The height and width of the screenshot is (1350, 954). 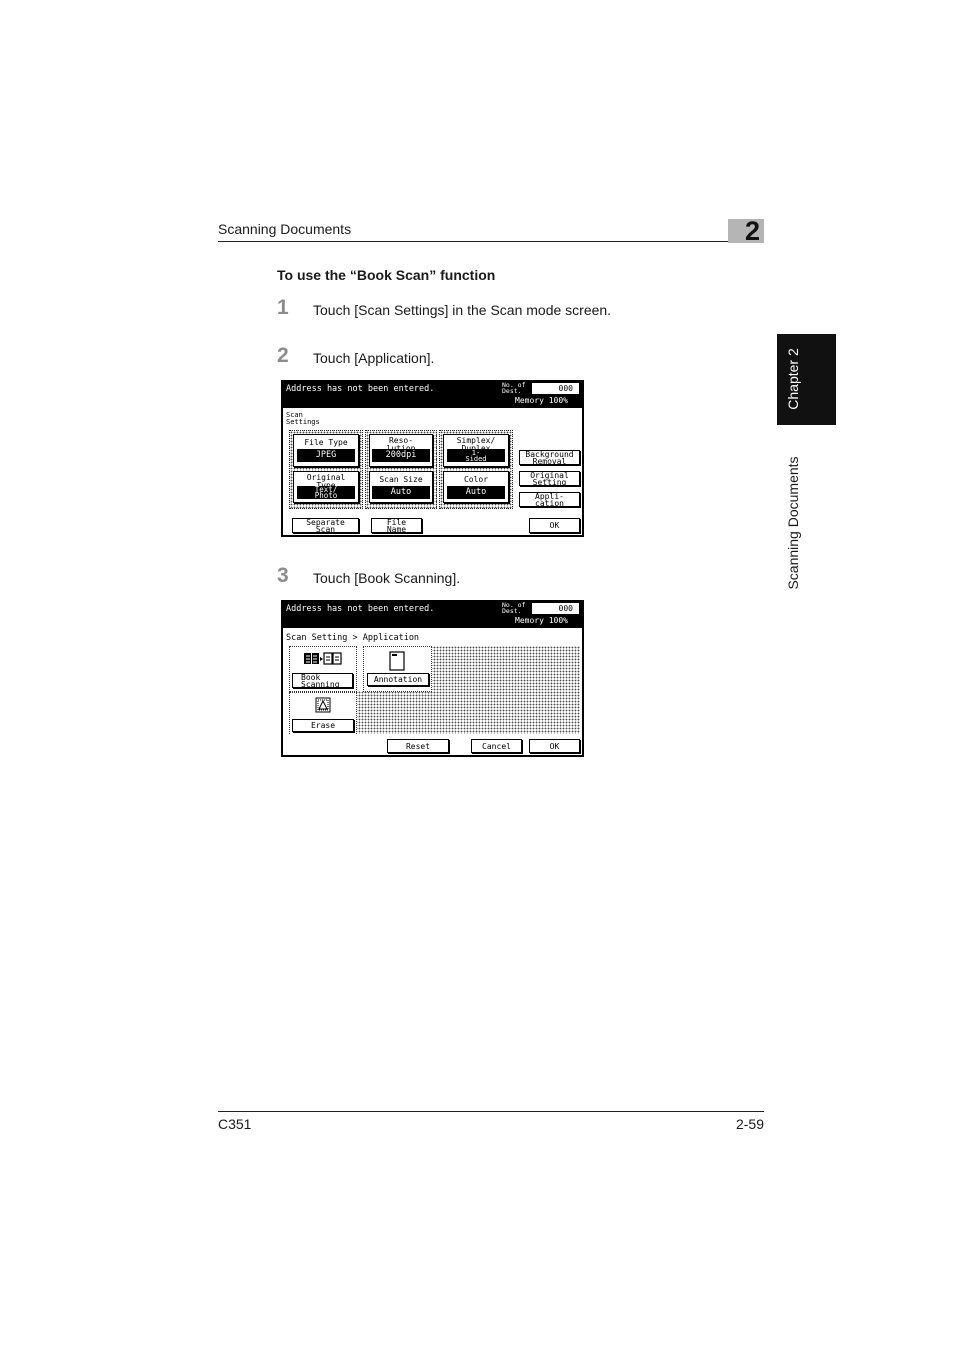 I want to click on resolution-value-text: 200dpi, so click(x=401, y=455).